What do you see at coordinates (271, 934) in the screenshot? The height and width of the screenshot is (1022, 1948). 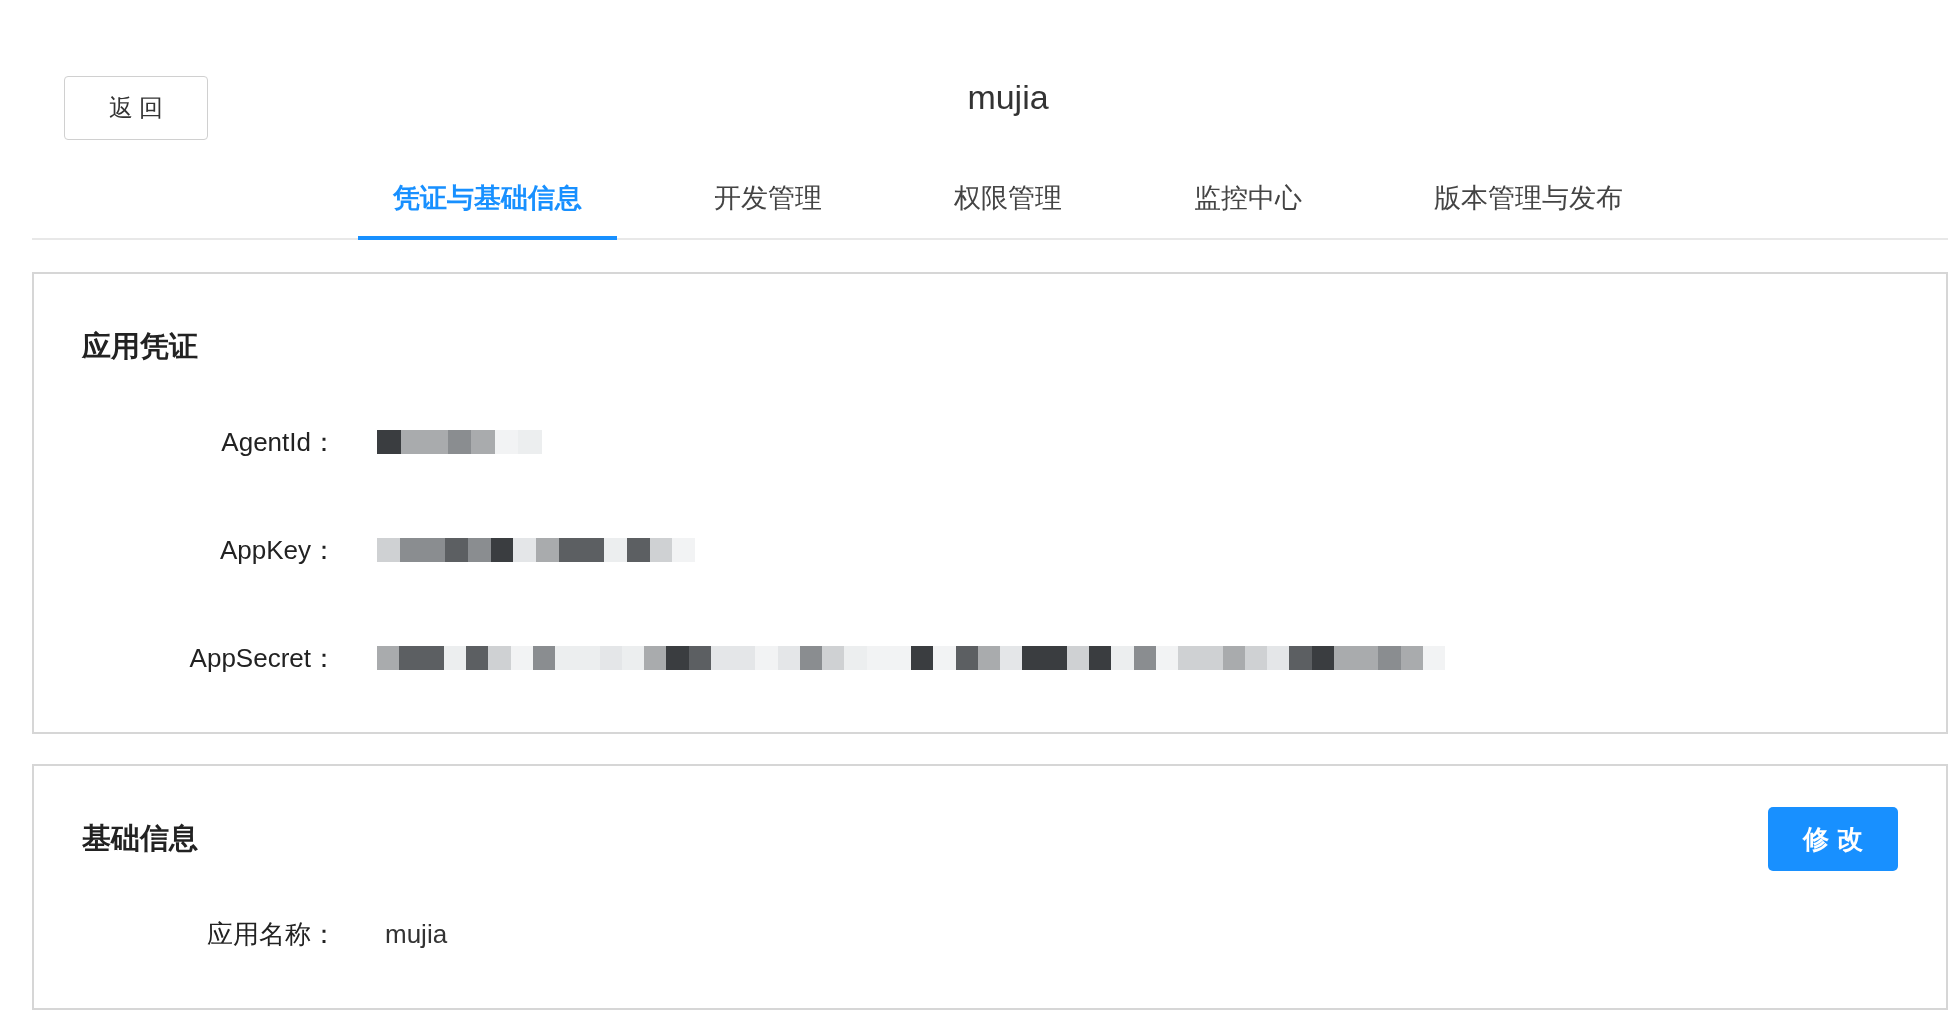 I see `field-label: 应用名称：` at bounding box center [271, 934].